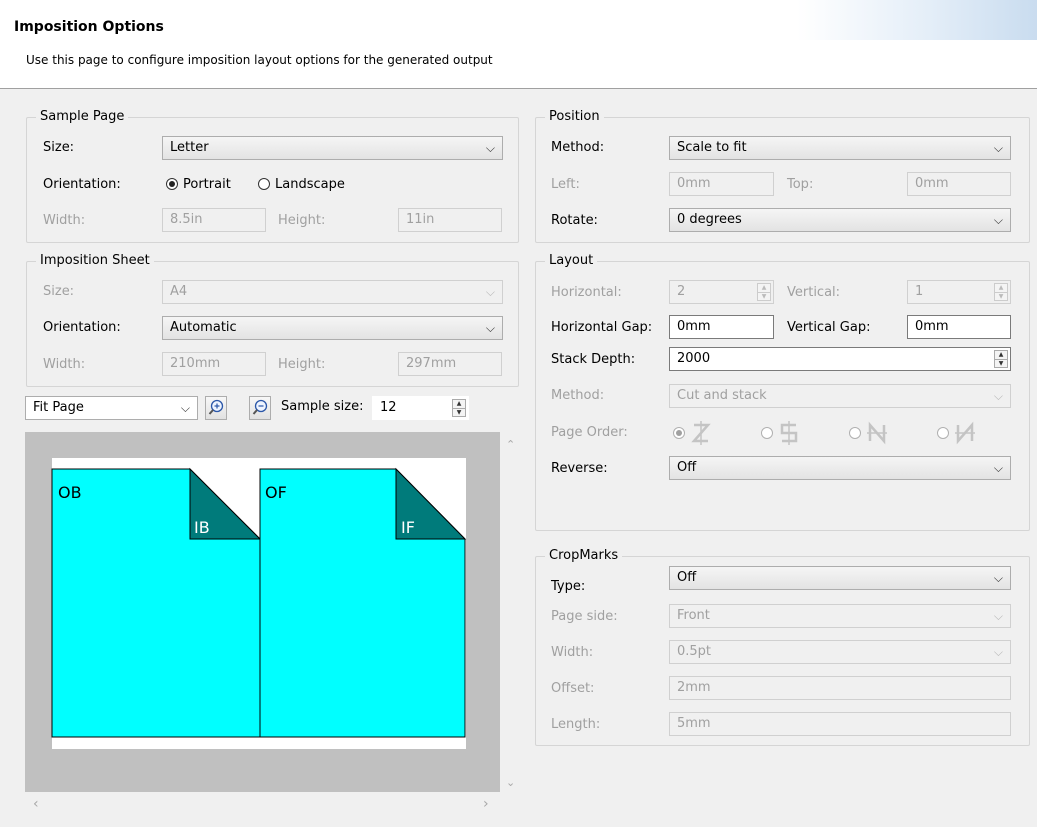  Describe the element at coordinates (1001, 292) in the screenshot. I see `vertical-spinner: ▲ ▼` at that location.